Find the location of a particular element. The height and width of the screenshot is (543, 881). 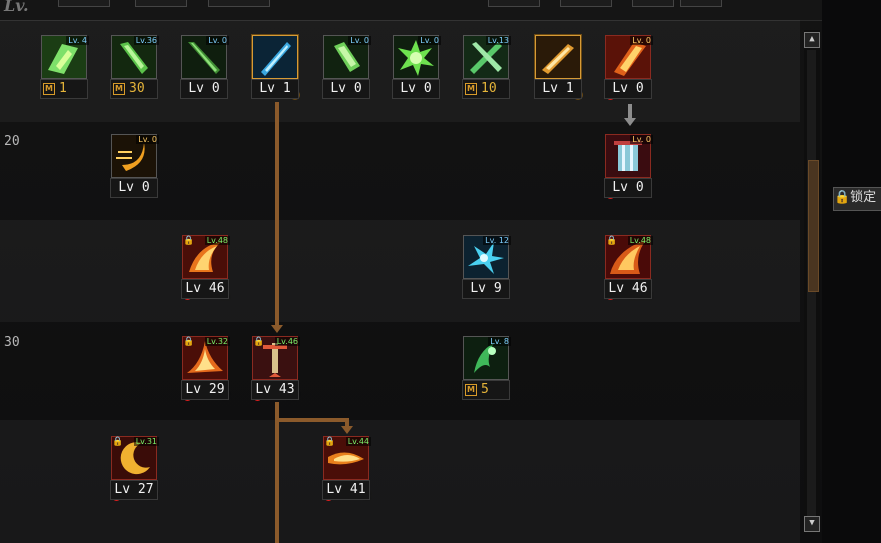

skill-slot: 🔒 Lv.31 ! W Lv 27 is located at coordinates (135, 469).